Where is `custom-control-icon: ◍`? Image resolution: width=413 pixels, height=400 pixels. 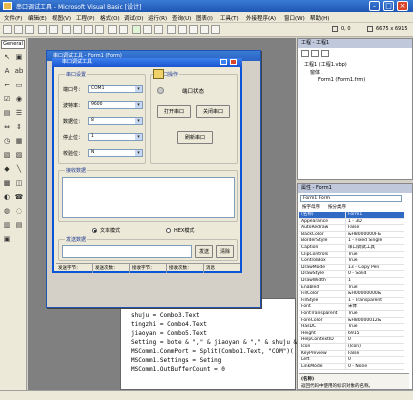
custom-control-icon: ◍ is located at coordinates (7, 211).